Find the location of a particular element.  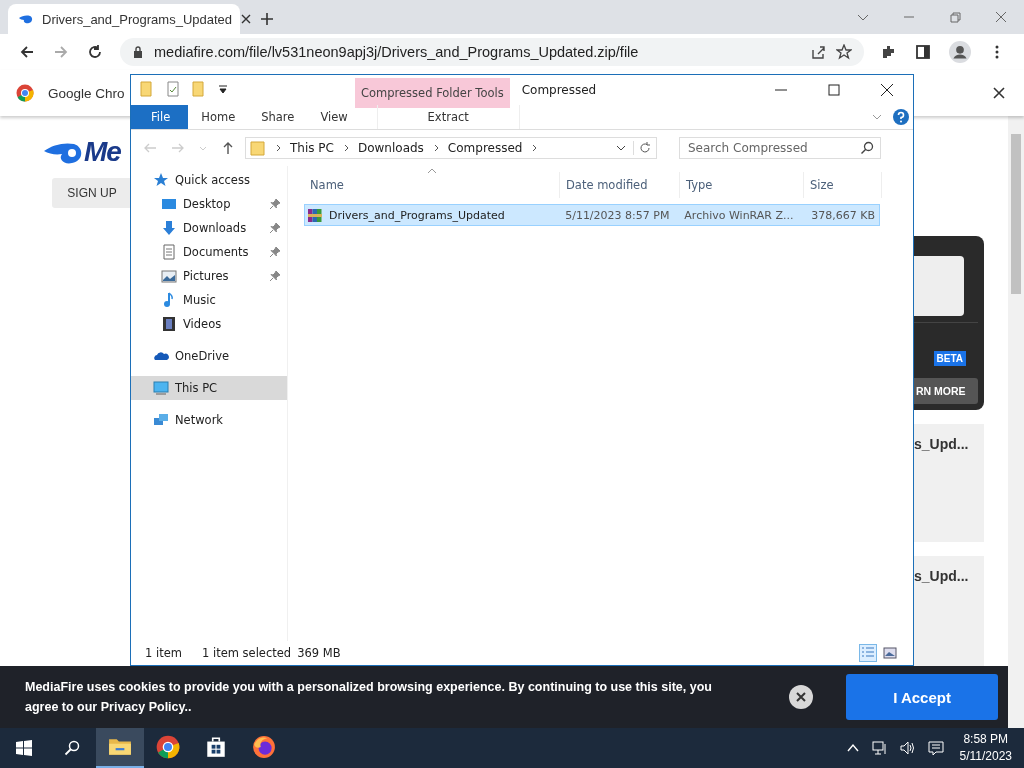

notification-icon is located at coordinates (935, 748).